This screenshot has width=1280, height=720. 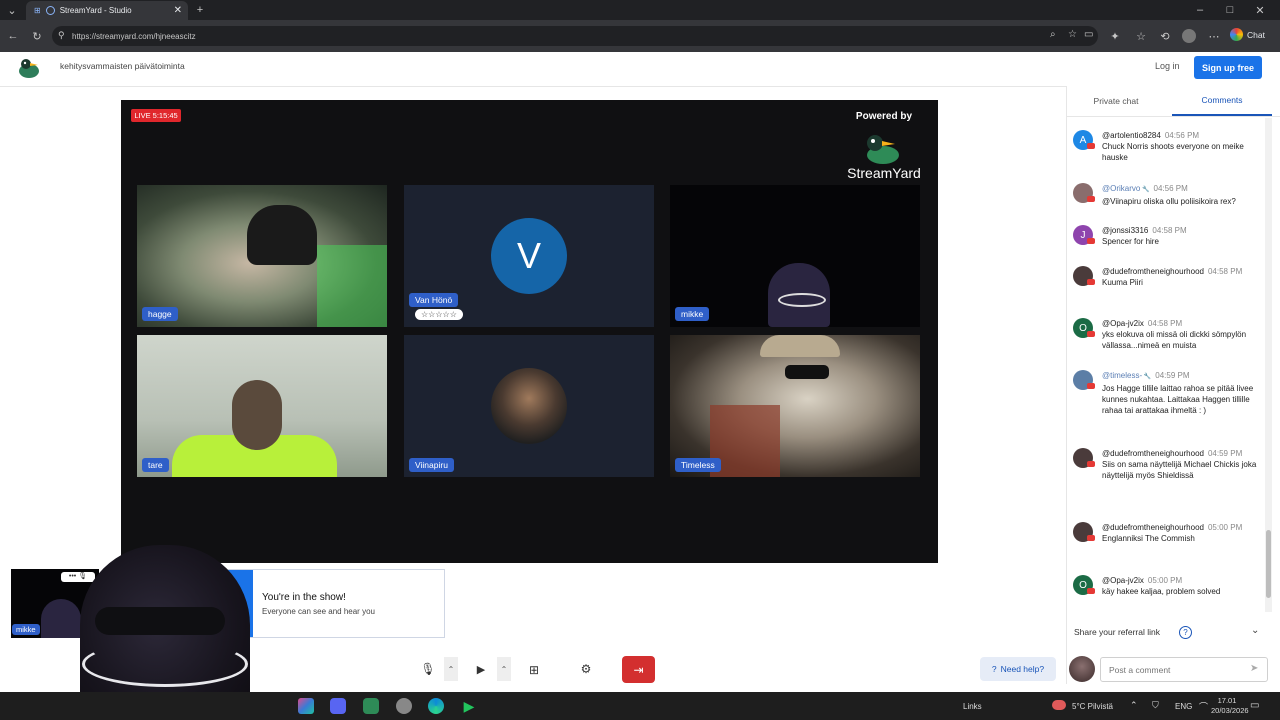 I want to click on comment-input, so click(x=1184, y=669).